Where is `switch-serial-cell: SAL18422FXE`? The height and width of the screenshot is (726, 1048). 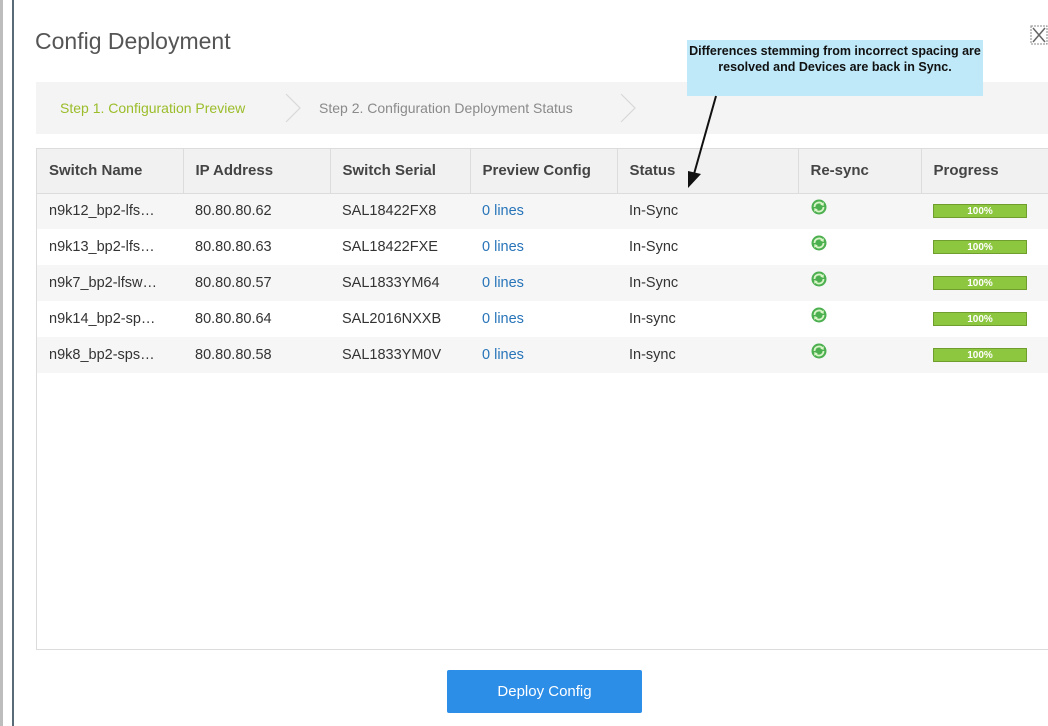 switch-serial-cell: SAL18422FXE is located at coordinates (400, 247).